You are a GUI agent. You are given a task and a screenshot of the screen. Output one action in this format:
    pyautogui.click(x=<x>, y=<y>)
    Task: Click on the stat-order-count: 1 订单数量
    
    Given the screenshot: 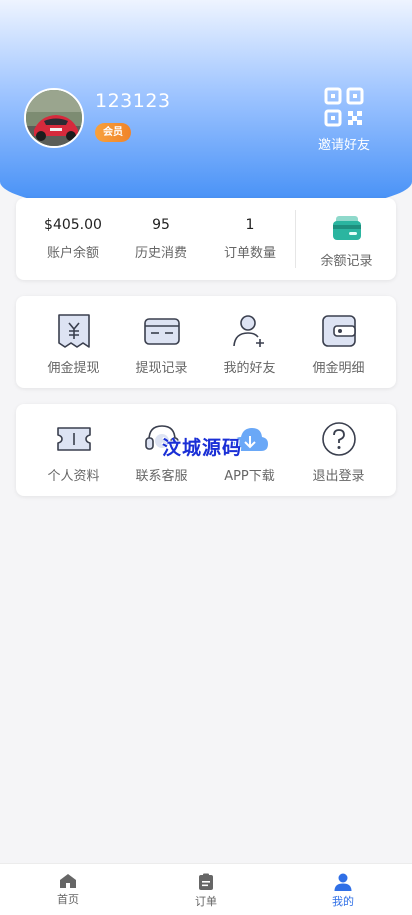 What is the action you would take?
    pyautogui.click(x=250, y=239)
    